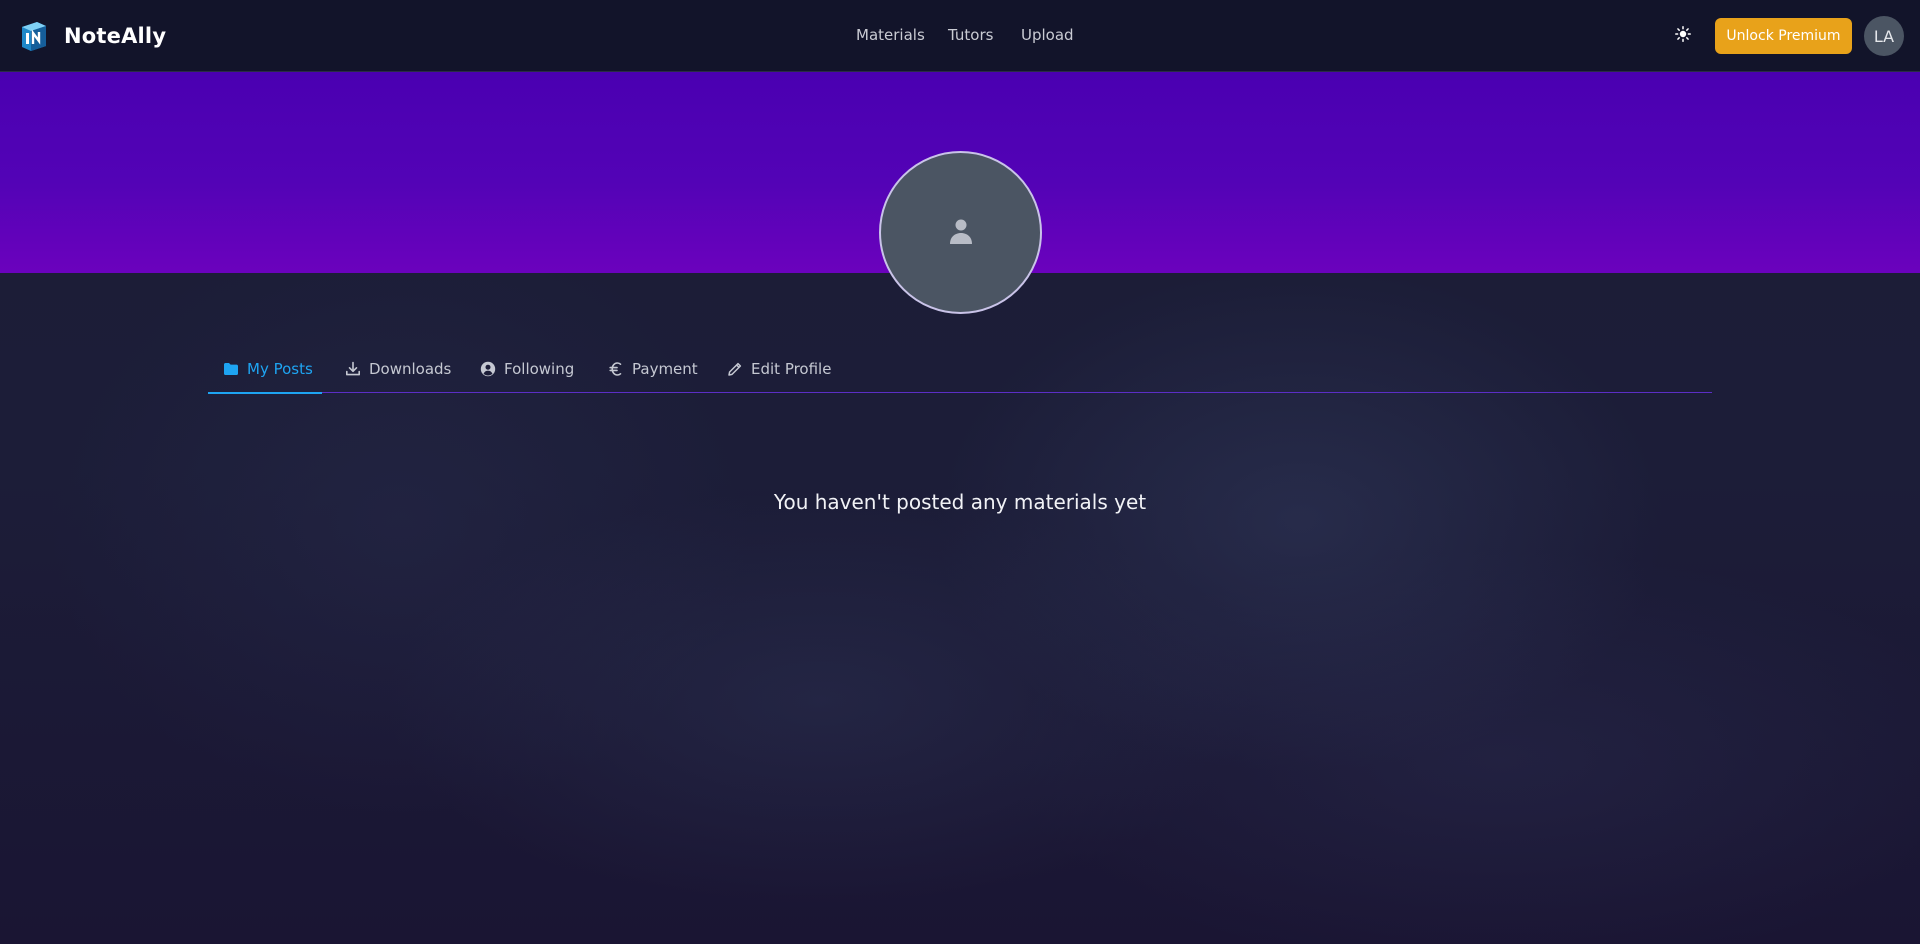 Image resolution: width=1920 pixels, height=944 pixels. What do you see at coordinates (735, 369) in the screenshot?
I see `pencil-icon` at bounding box center [735, 369].